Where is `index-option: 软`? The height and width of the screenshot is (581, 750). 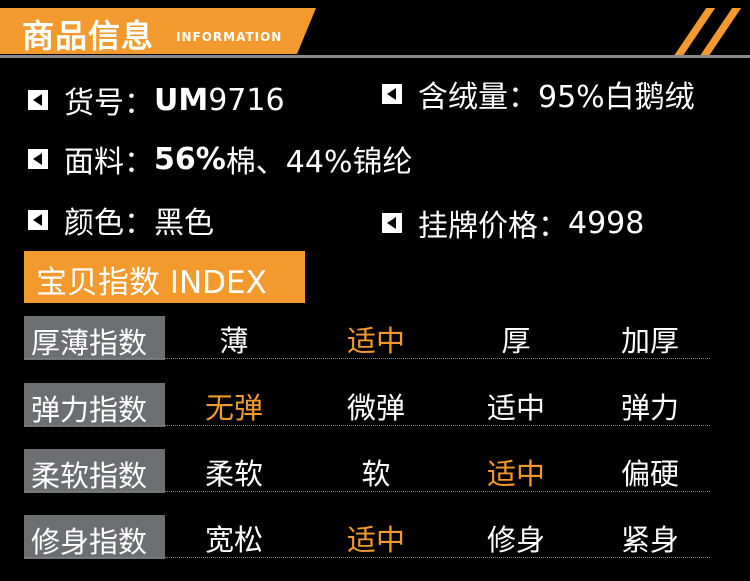 index-option: 软 is located at coordinates (376, 474).